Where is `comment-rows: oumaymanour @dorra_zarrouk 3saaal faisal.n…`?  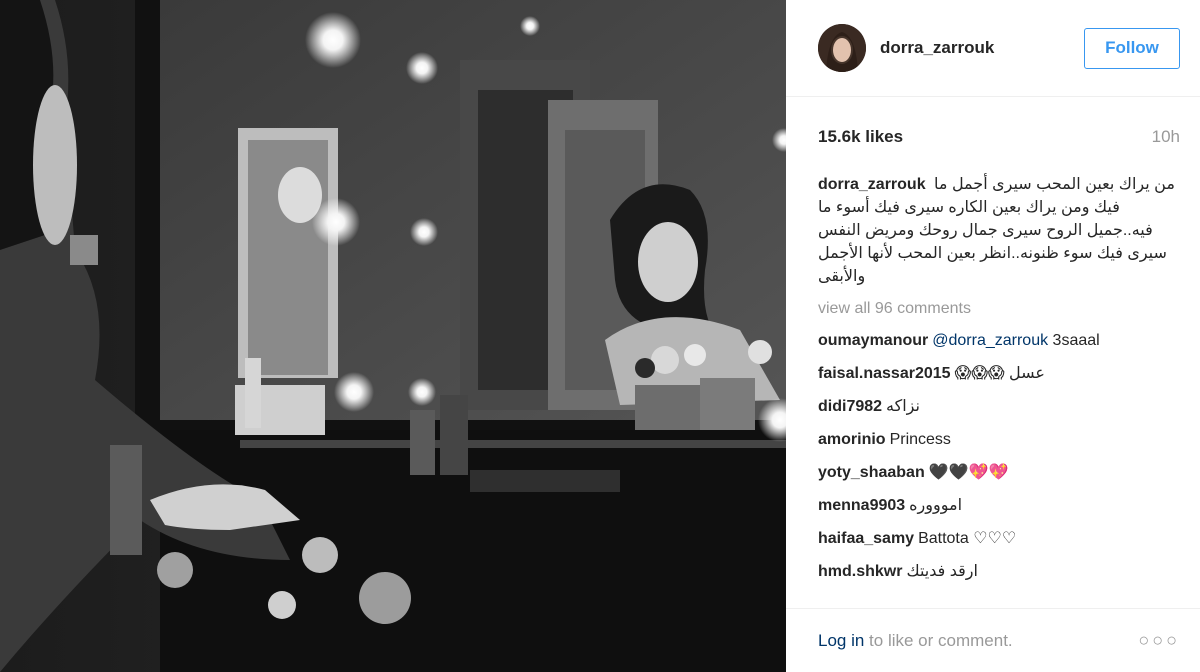 comment-rows: oumaymanour @dorra_zarrouk 3saaal faisal.n… is located at coordinates (999, 456).